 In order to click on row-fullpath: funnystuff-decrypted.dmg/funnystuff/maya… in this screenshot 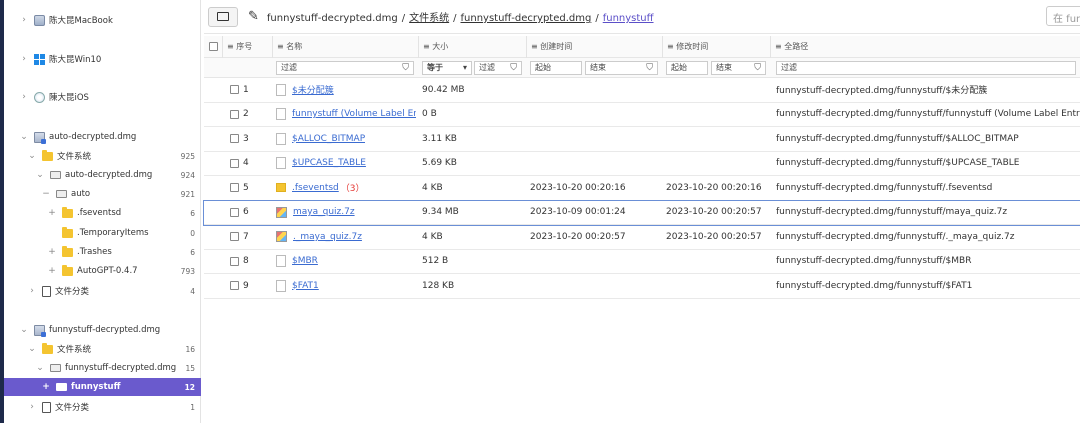, I will do `click(892, 212)`.